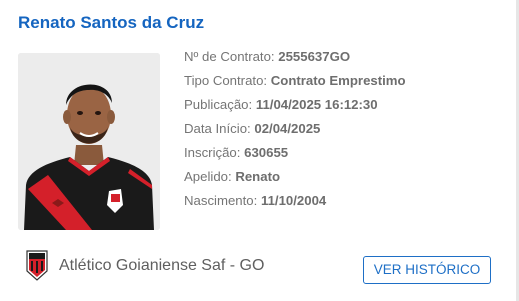 This screenshot has width=519, height=301. Describe the element at coordinates (314, 56) in the screenshot. I see `detail-value: 2555637GO` at that location.